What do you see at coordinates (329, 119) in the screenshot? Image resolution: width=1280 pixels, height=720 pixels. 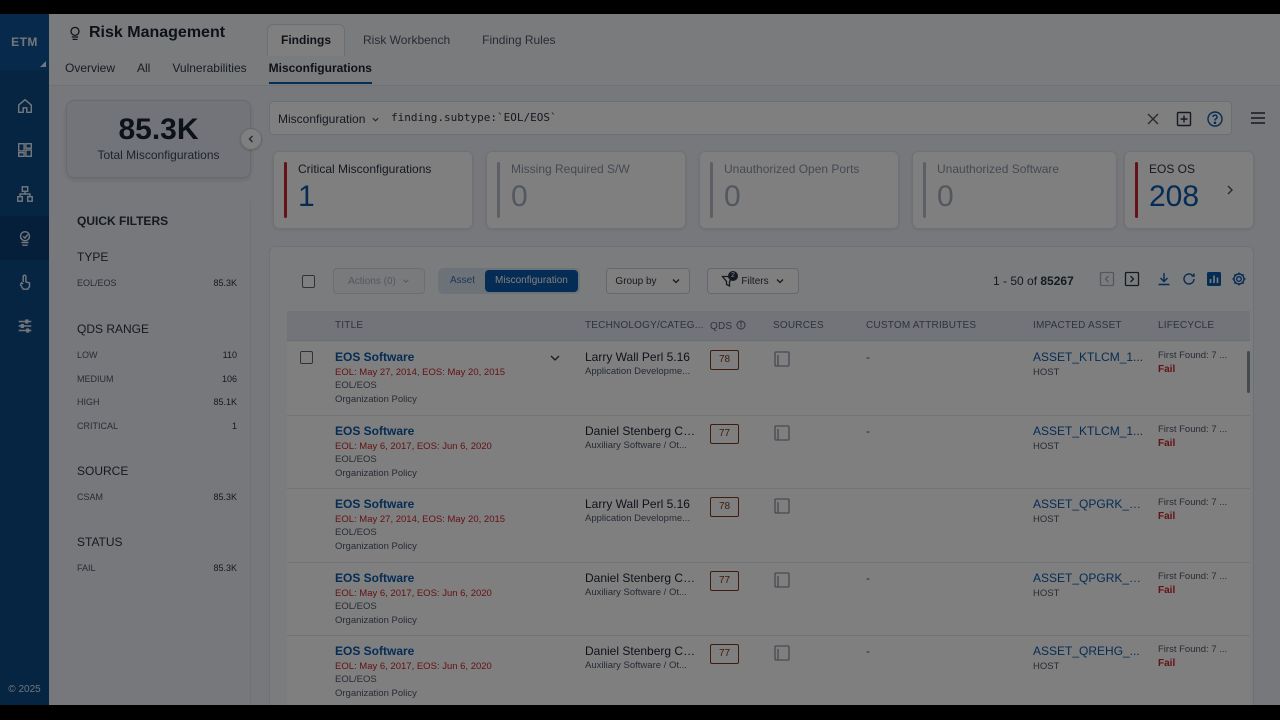 I see `query-field-select: Misconfiguration` at bounding box center [329, 119].